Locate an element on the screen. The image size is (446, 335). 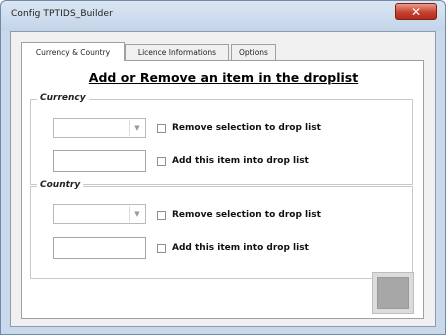
tab-licence-informations: Licence Informations is located at coordinates (177, 52).